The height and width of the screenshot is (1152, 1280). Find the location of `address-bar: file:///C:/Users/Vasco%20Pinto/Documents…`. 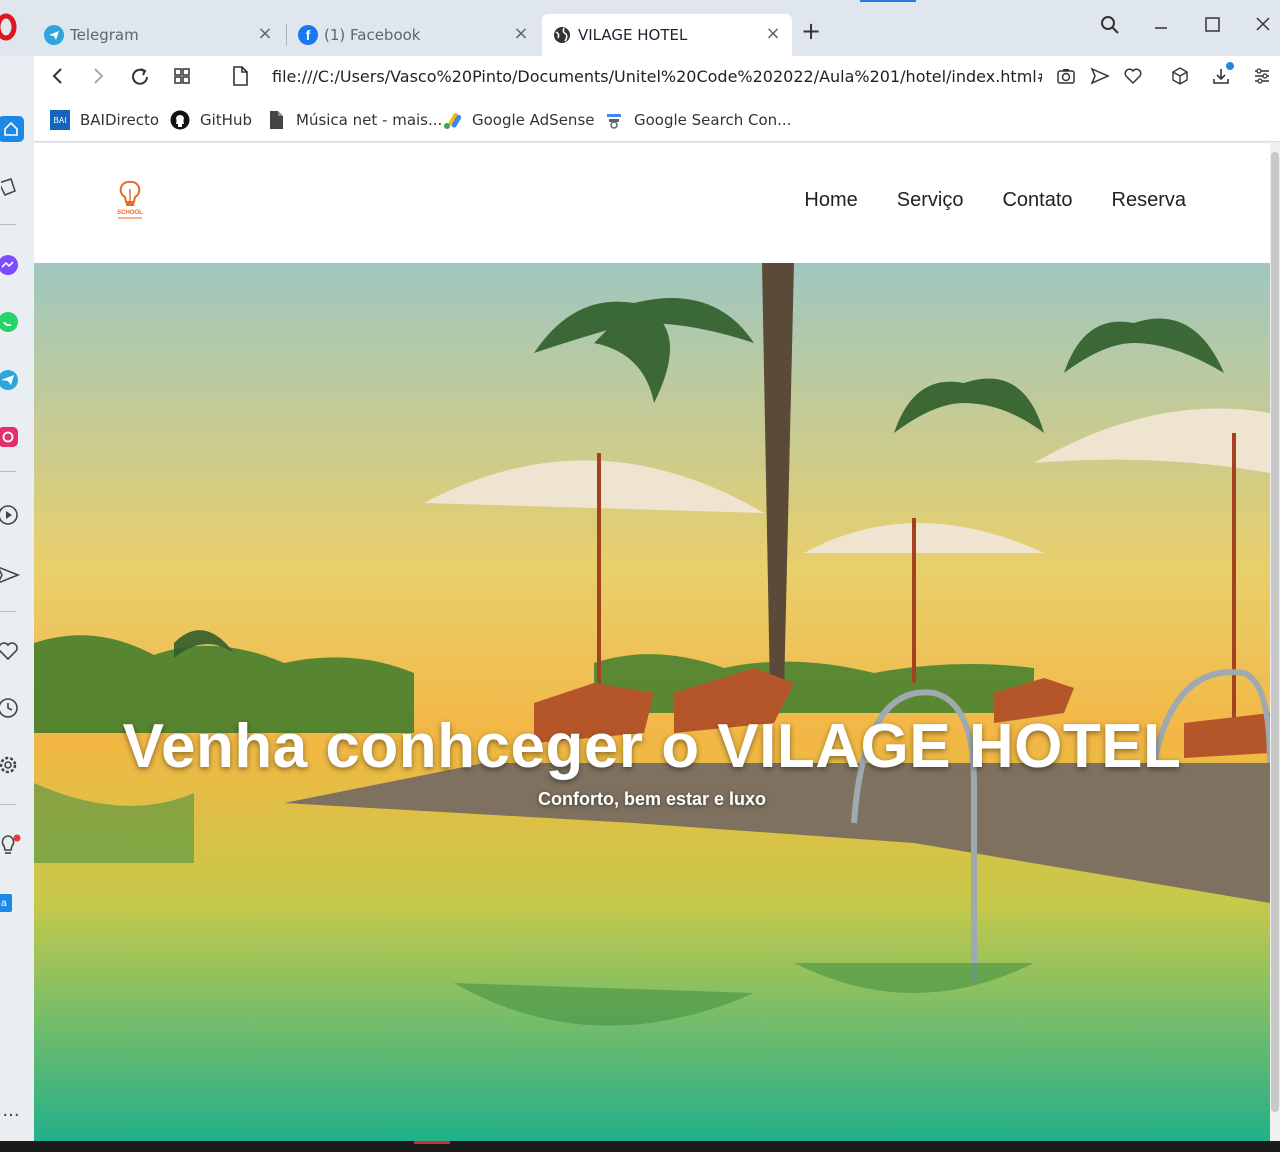

address-bar: file:///C:/Users/Vasco%20Pinto/Documents… is located at coordinates (657, 78).